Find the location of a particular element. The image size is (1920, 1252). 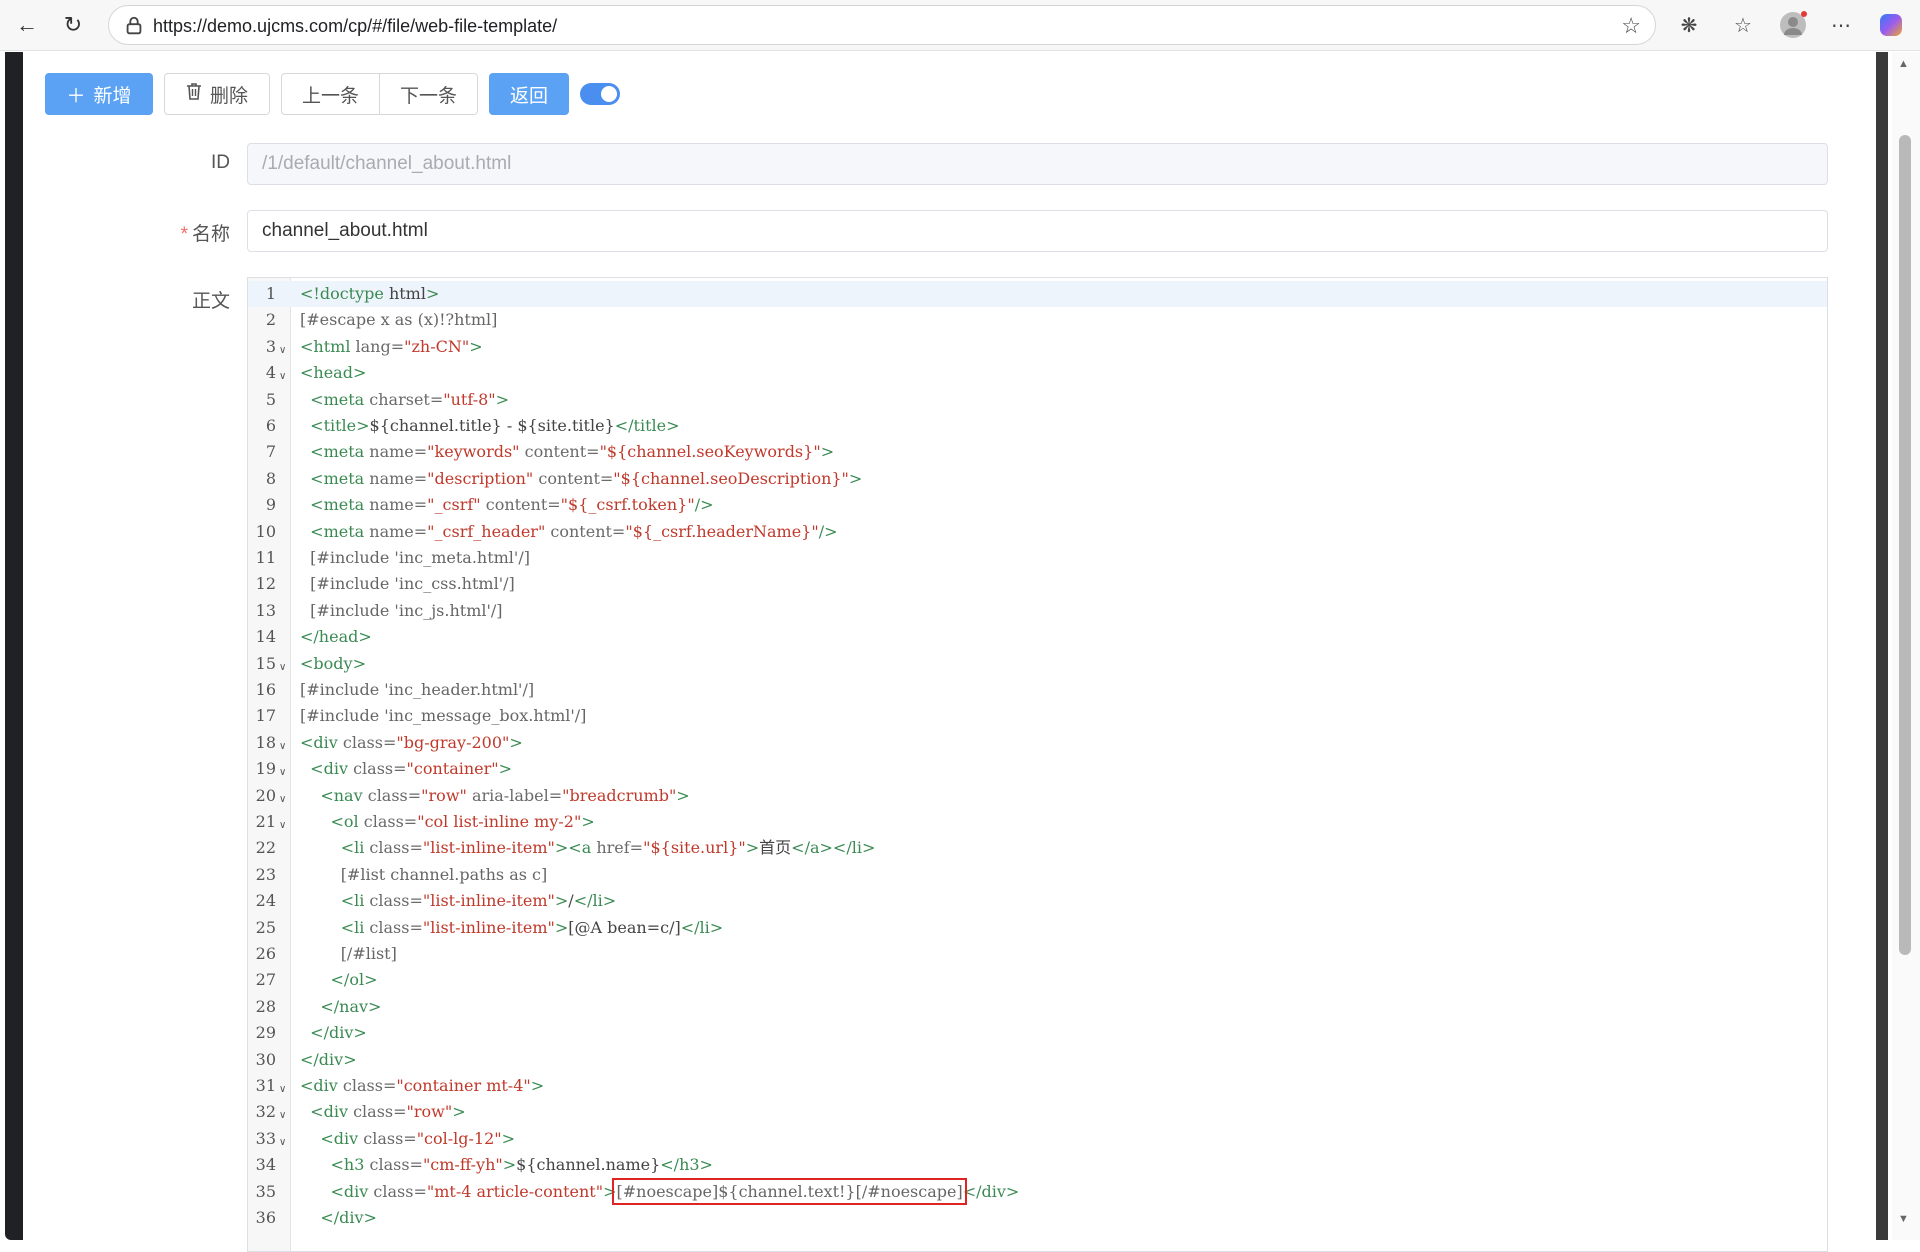

code-text: [#include 'inc_js.html'/] is located at coordinates (401, 610).